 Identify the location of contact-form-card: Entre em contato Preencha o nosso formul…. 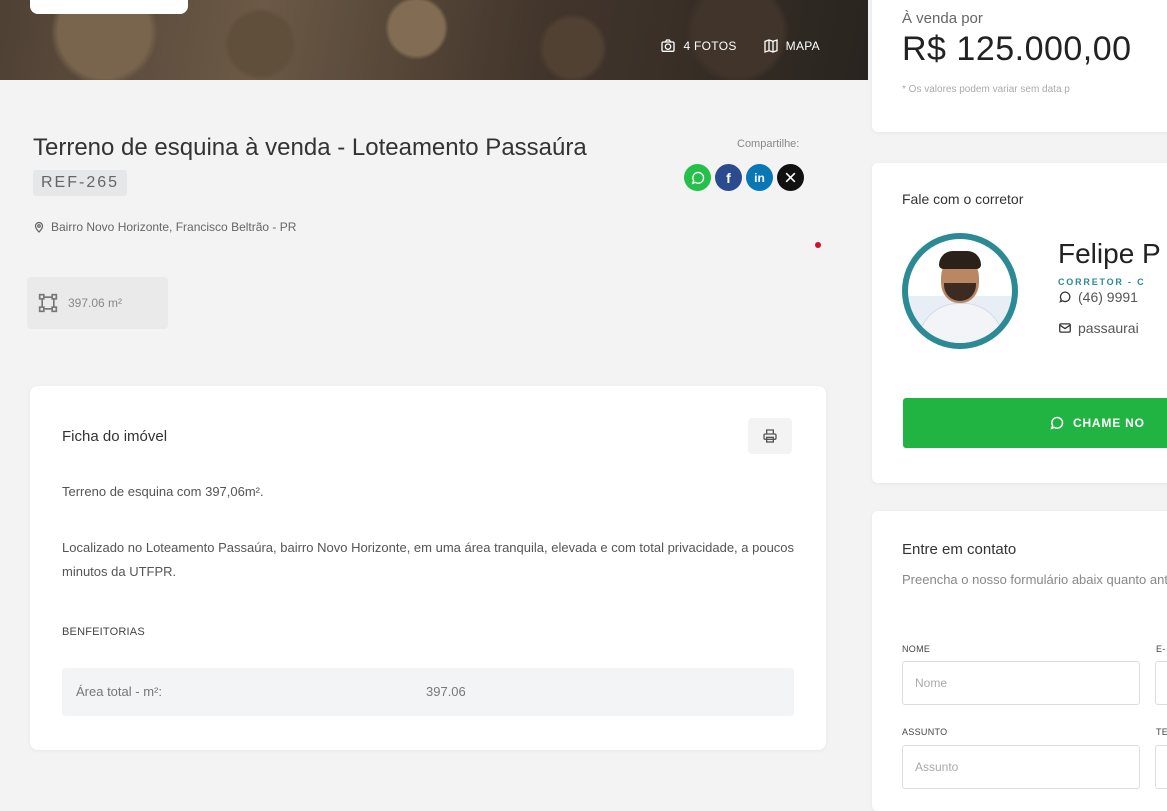
(1019, 661).